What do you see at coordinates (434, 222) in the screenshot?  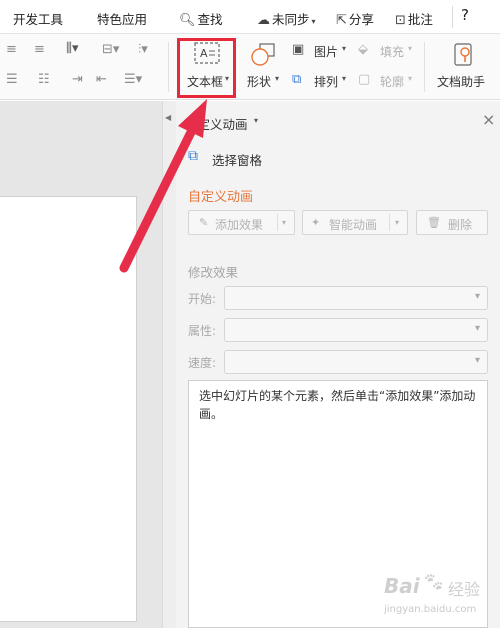 I see `trash-icon: 🗑︎` at bounding box center [434, 222].